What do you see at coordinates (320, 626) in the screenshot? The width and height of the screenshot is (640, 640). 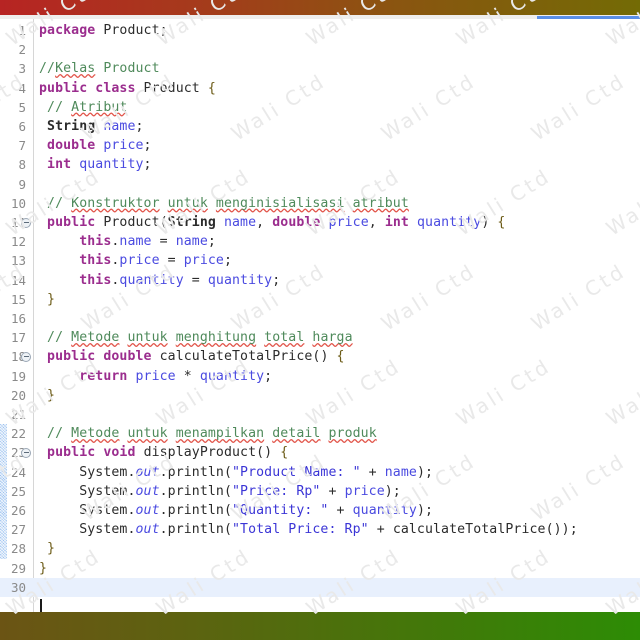 I see `status-bar` at bounding box center [320, 626].